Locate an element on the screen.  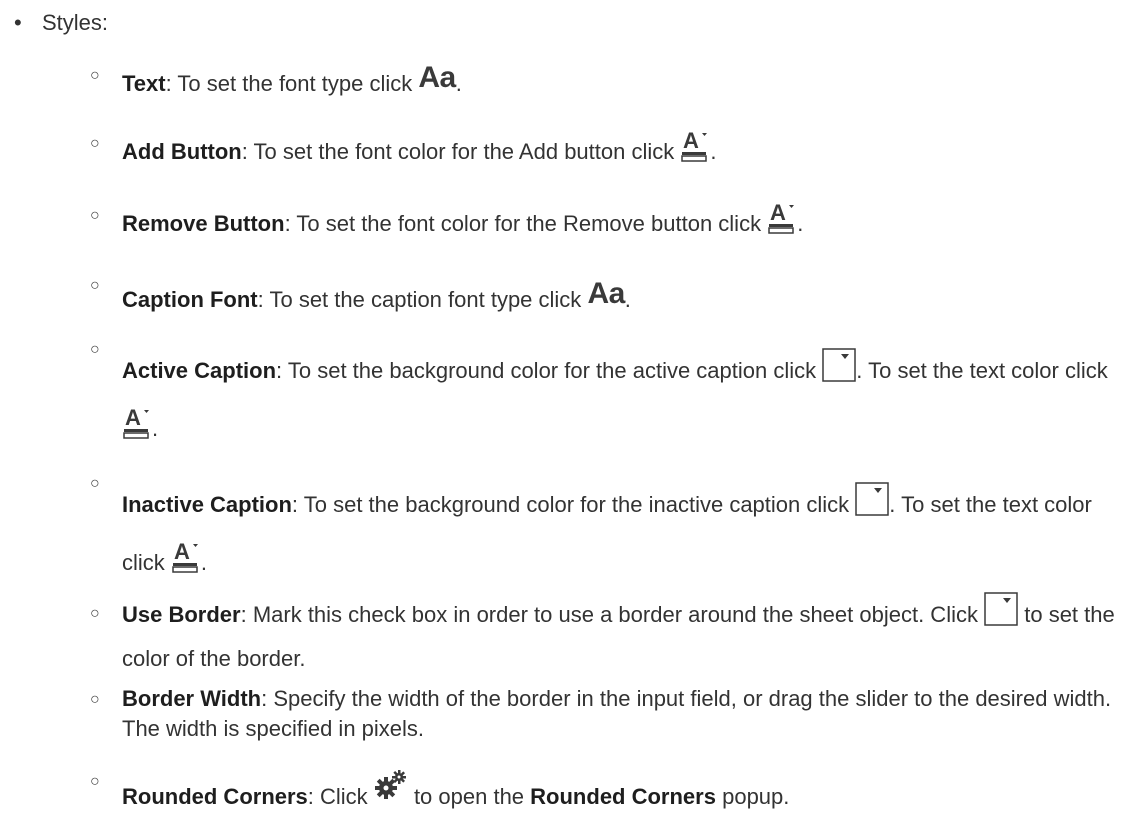
term-rounded-corners: Rounded Corners is located at coordinates (215, 796).